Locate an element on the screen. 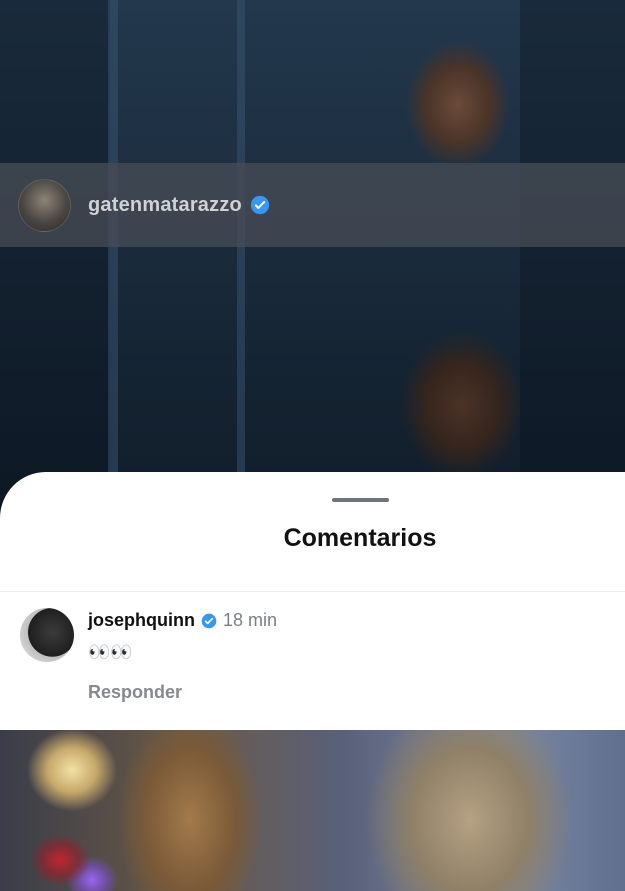 This screenshot has height=891, width=625. reply-button: Responder is located at coordinates (135, 692).